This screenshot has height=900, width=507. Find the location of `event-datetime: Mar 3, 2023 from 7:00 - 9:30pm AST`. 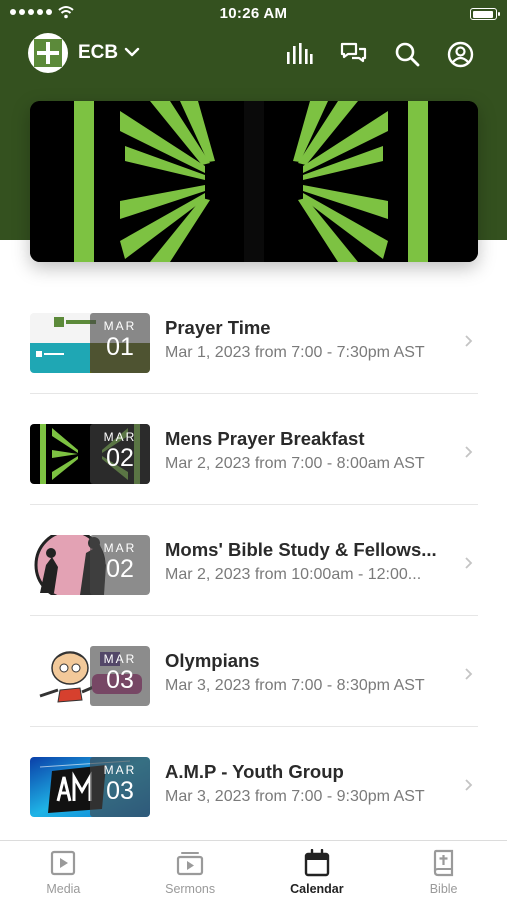

event-datetime: Mar 3, 2023 from 7:00 - 9:30pm AST is located at coordinates (295, 796).